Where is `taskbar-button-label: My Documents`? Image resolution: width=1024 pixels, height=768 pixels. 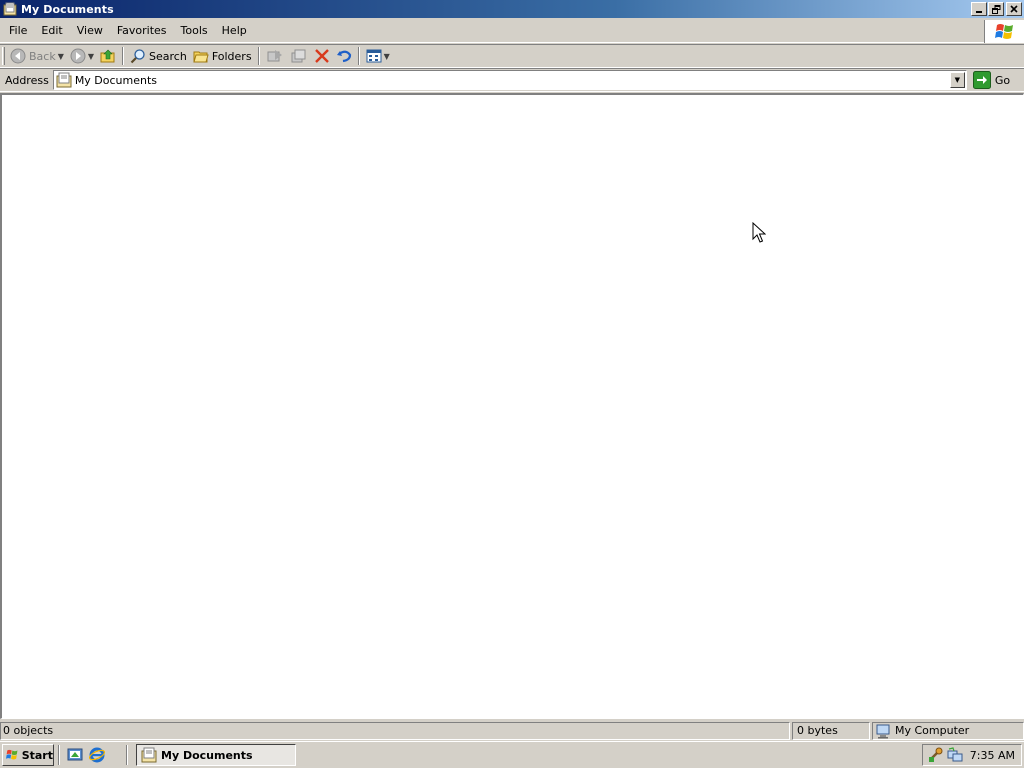
taskbar-button-label: My Documents is located at coordinates (207, 755).